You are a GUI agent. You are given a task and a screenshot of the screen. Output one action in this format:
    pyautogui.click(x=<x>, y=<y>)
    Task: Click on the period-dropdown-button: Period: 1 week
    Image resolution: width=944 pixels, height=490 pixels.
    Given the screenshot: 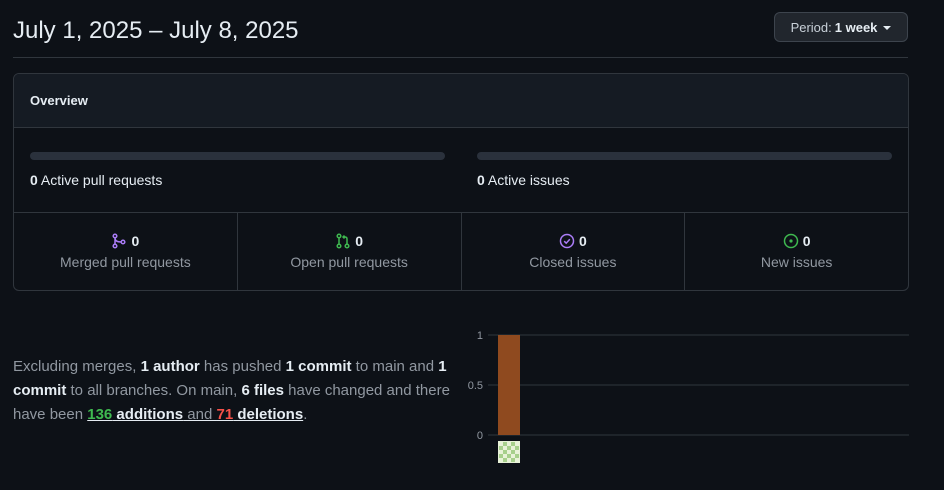 What is the action you would take?
    pyautogui.click(x=841, y=27)
    